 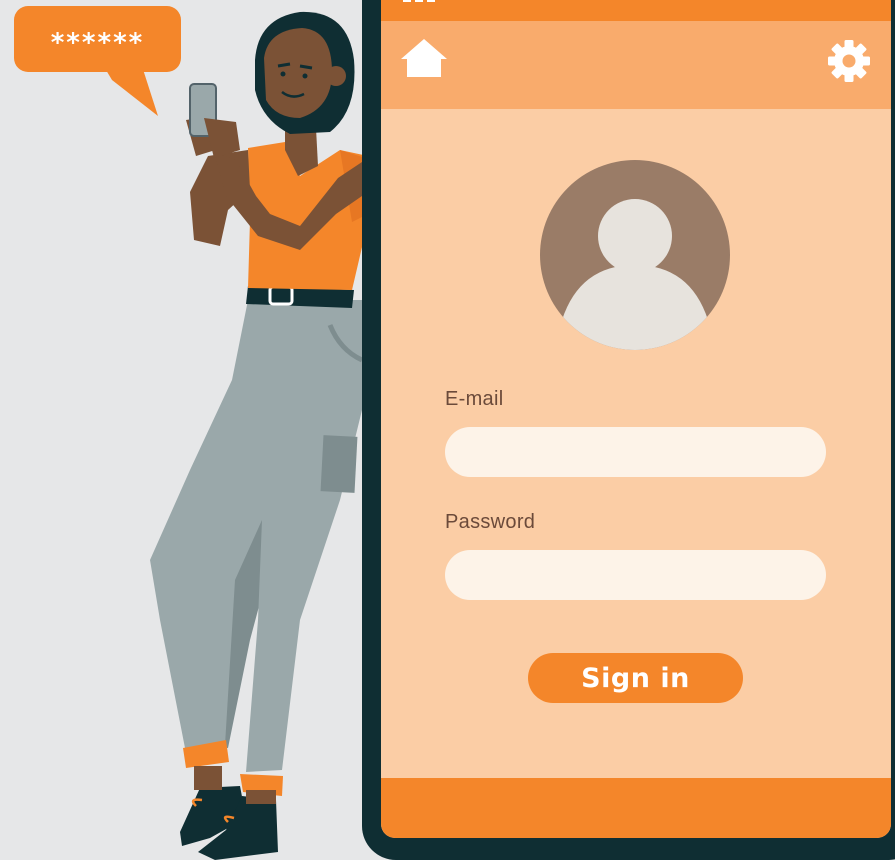 What do you see at coordinates (490, 522) in the screenshot?
I see `password-label: Password` at bounding box center [490, 522].